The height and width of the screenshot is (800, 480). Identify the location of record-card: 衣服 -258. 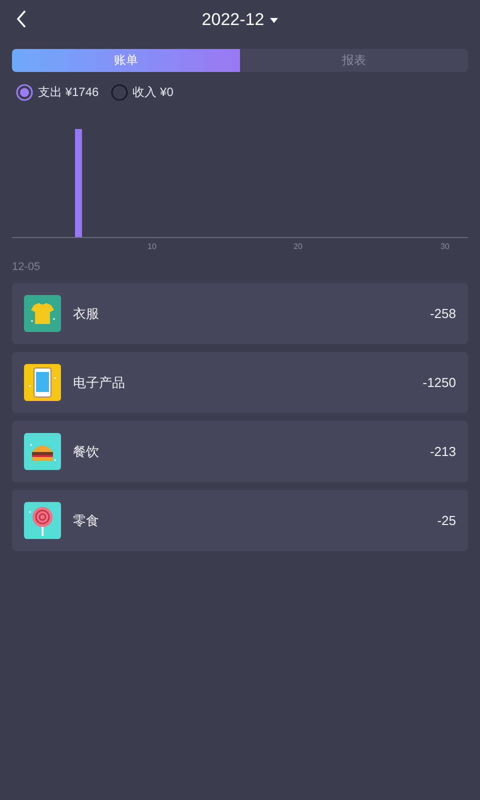
(240, 313).